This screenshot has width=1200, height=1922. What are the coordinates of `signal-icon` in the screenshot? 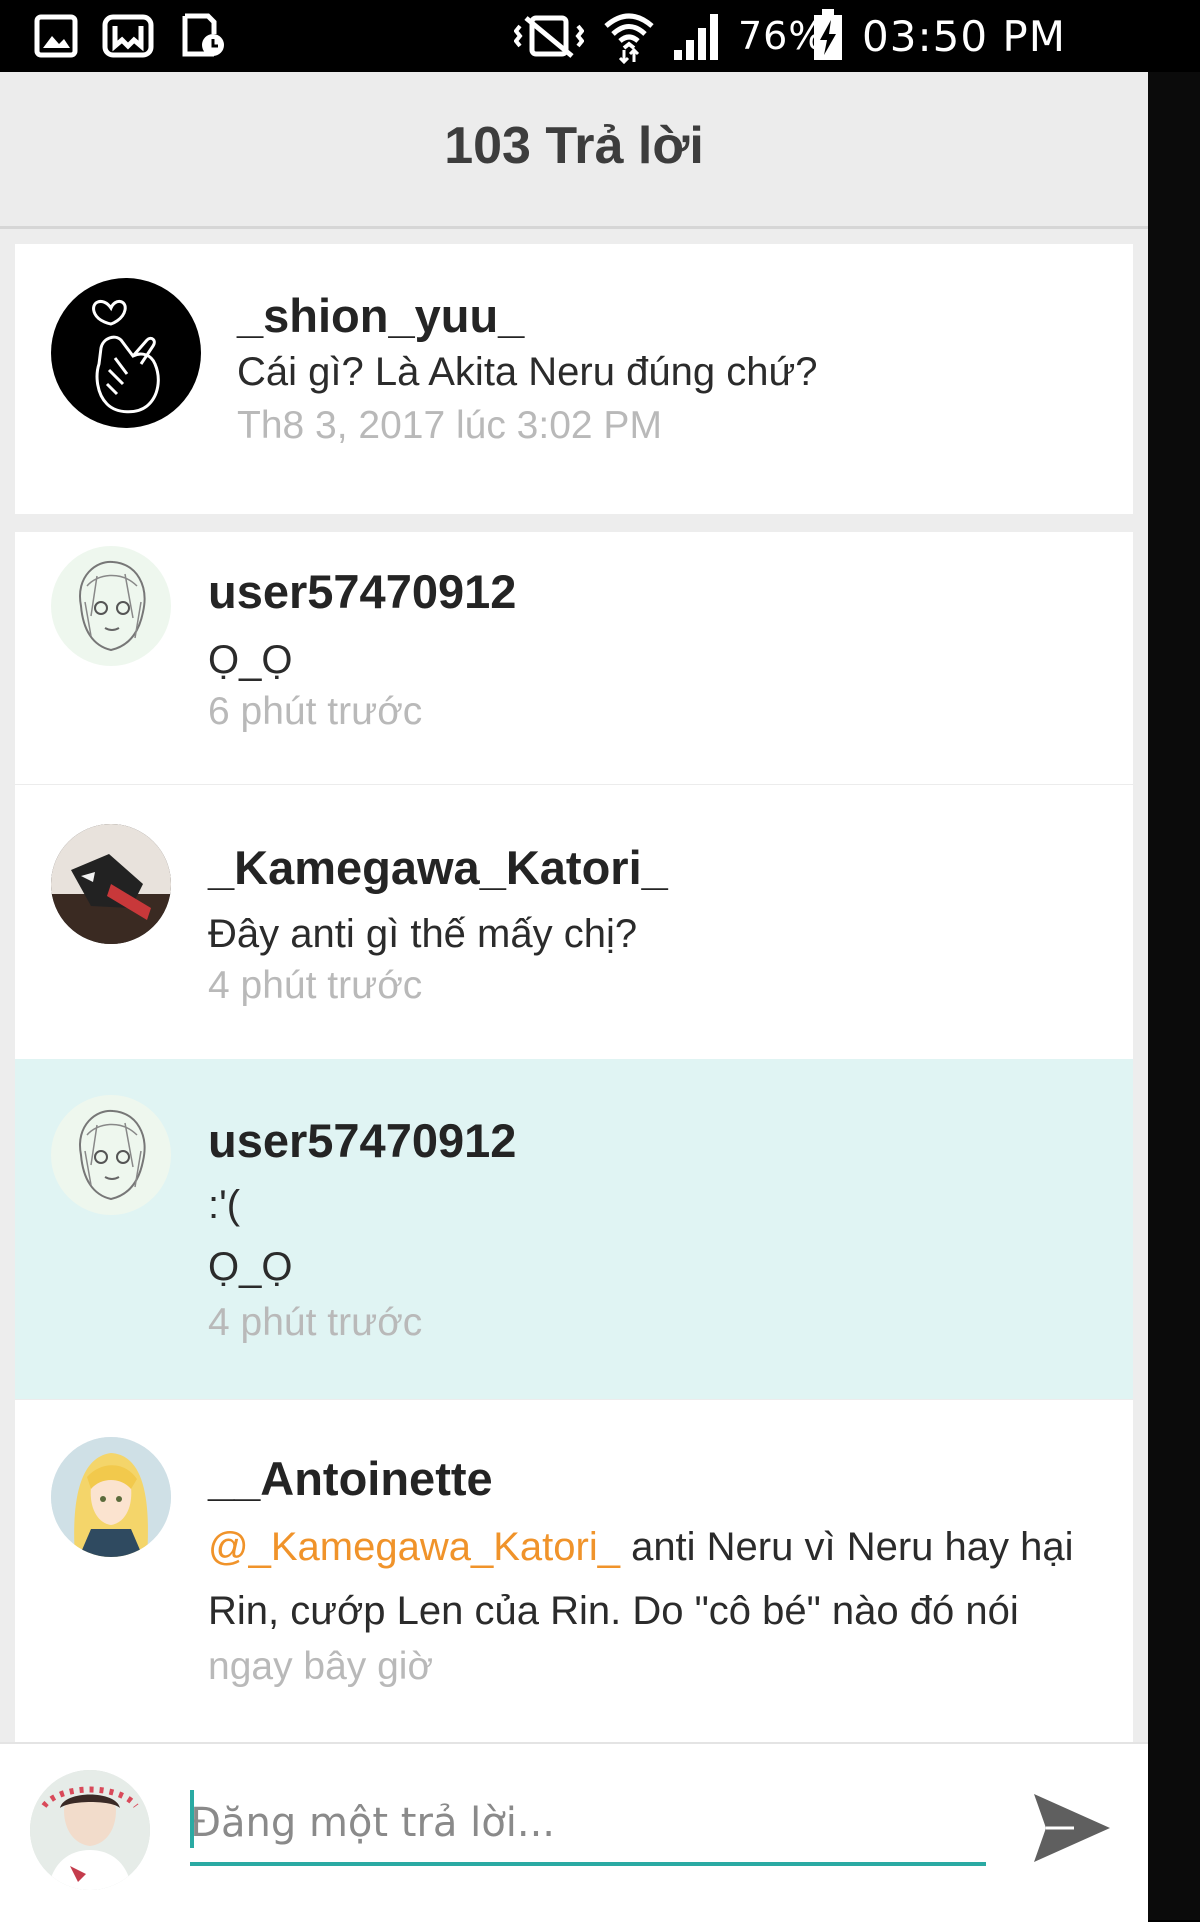 It's located at (696, 37).